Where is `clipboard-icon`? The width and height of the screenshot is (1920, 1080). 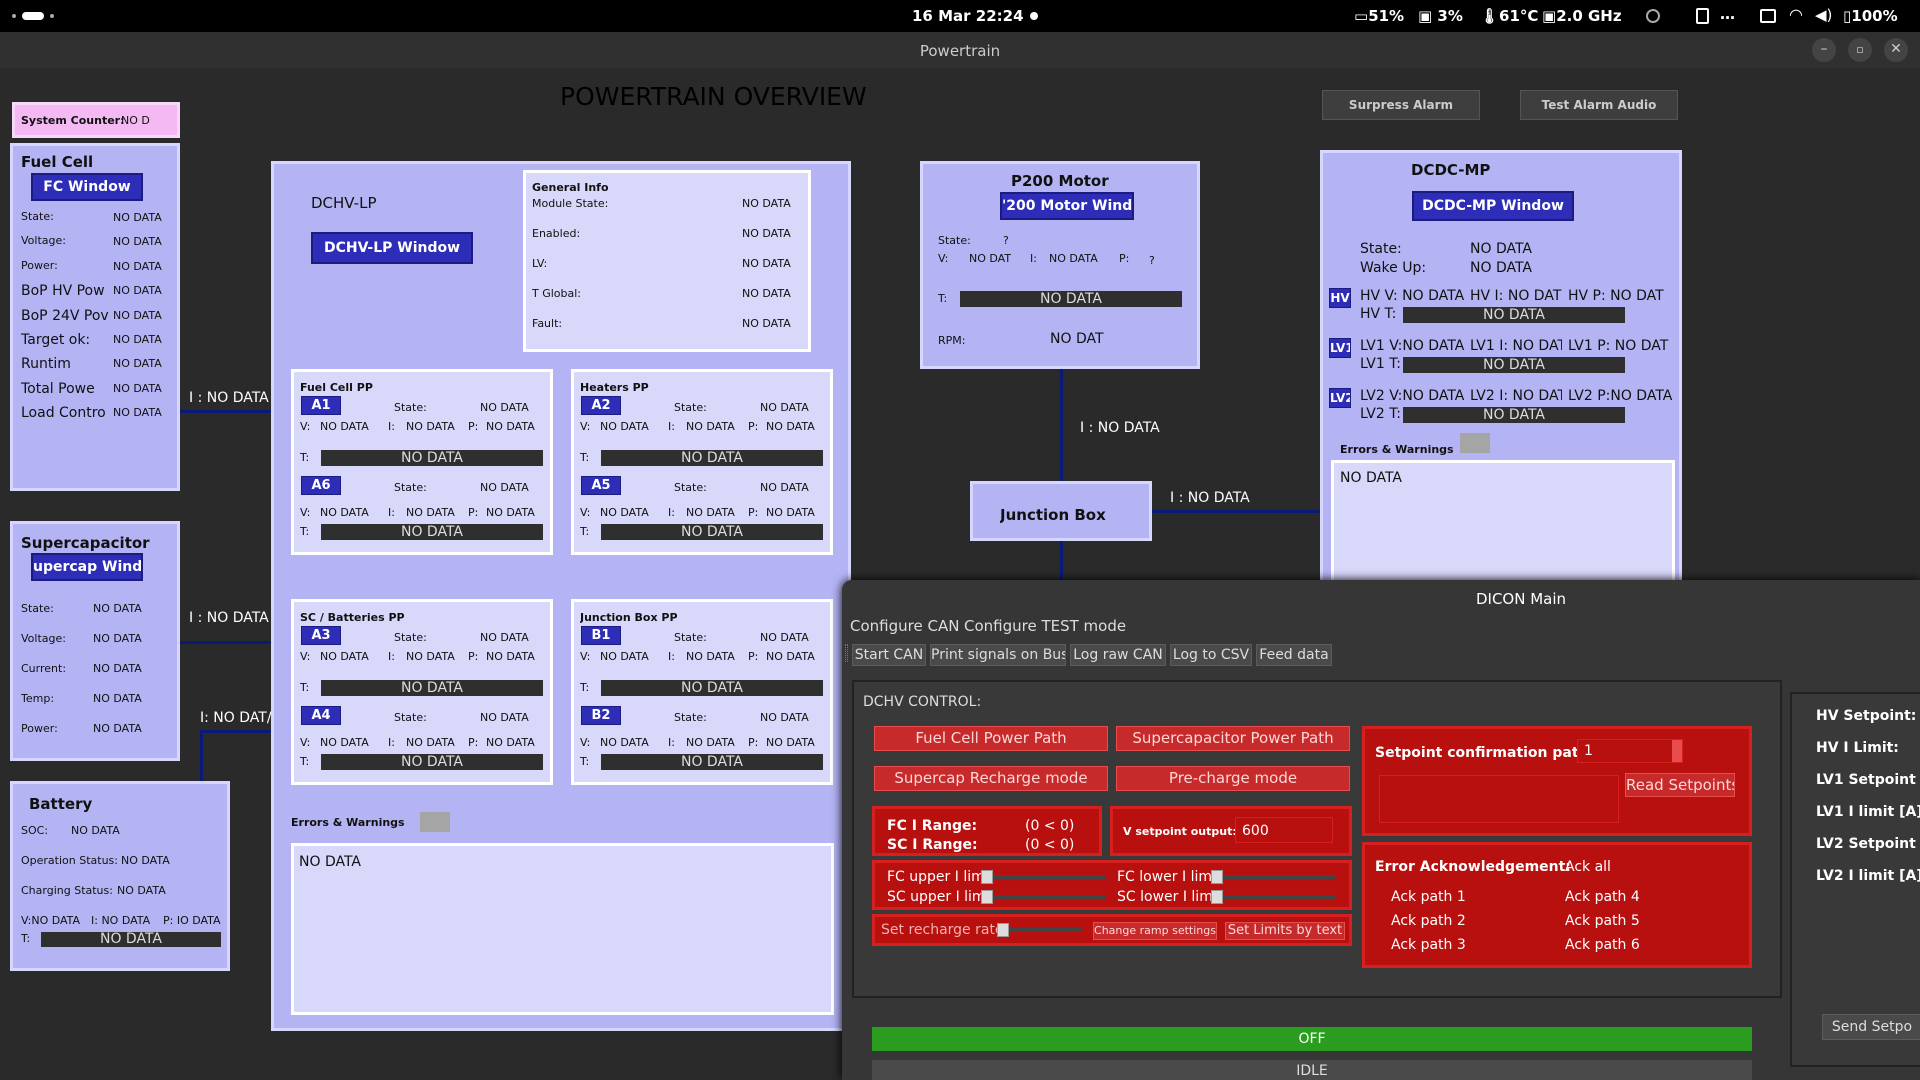 clipboard-icon is located at coordinates (1702, 16).